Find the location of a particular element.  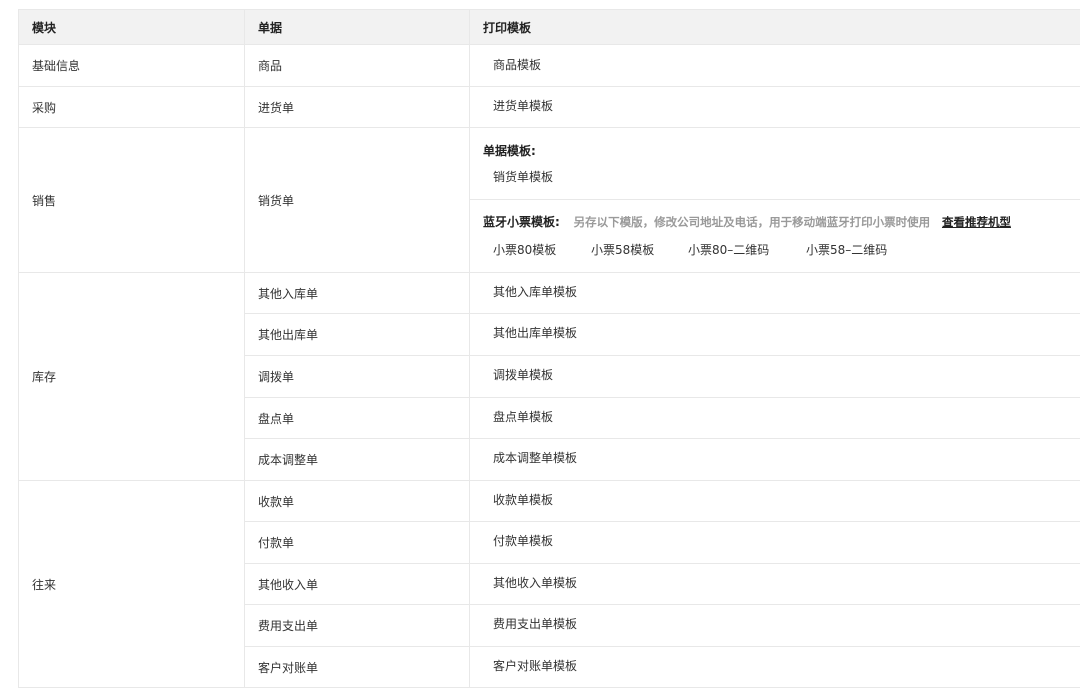

module-cell-basic: 基础信息 is located at coordinates (132, 66).